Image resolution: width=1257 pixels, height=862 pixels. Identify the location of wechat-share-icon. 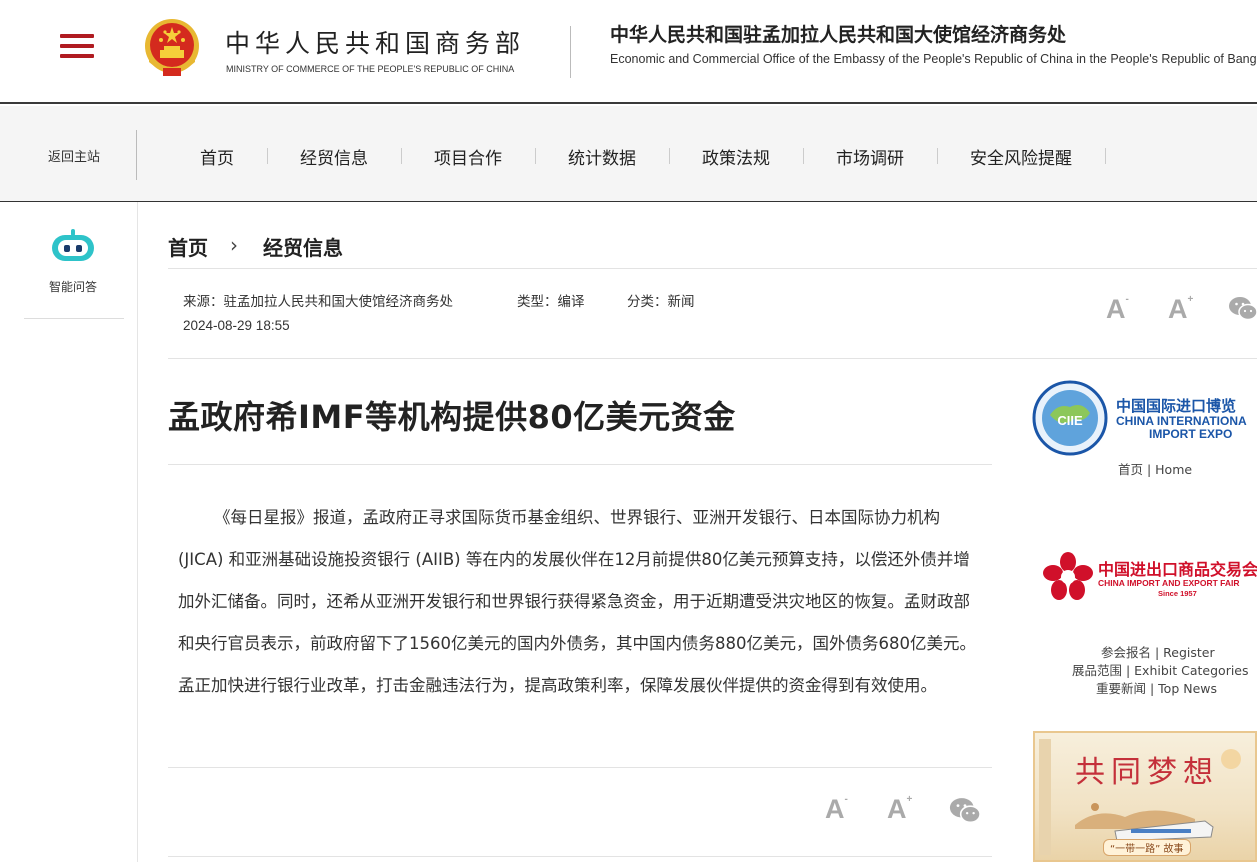
(1243, 309).